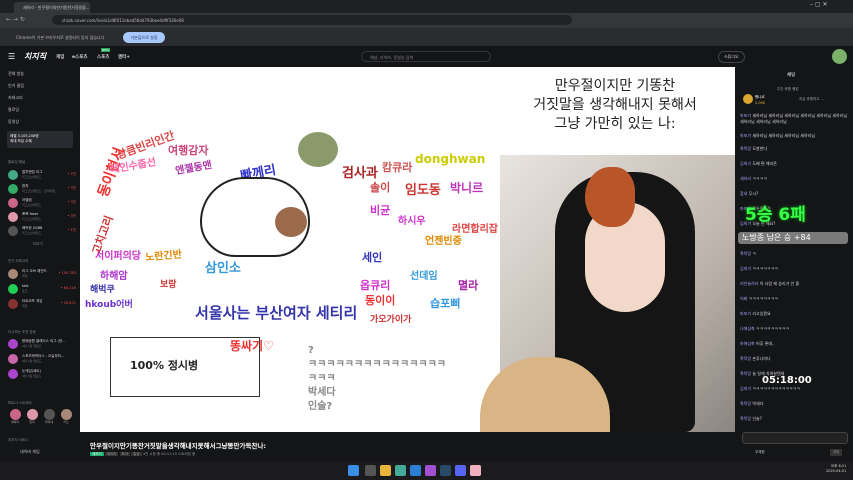 The width and height of the screenshot is (853, 480). What do you see at coordinates (795, 269) in the screenshot?
I see `chat-message: 김희기 ㅋㅋㅋㅋㅋㅋㅋ` at bounding box center [795, 269].